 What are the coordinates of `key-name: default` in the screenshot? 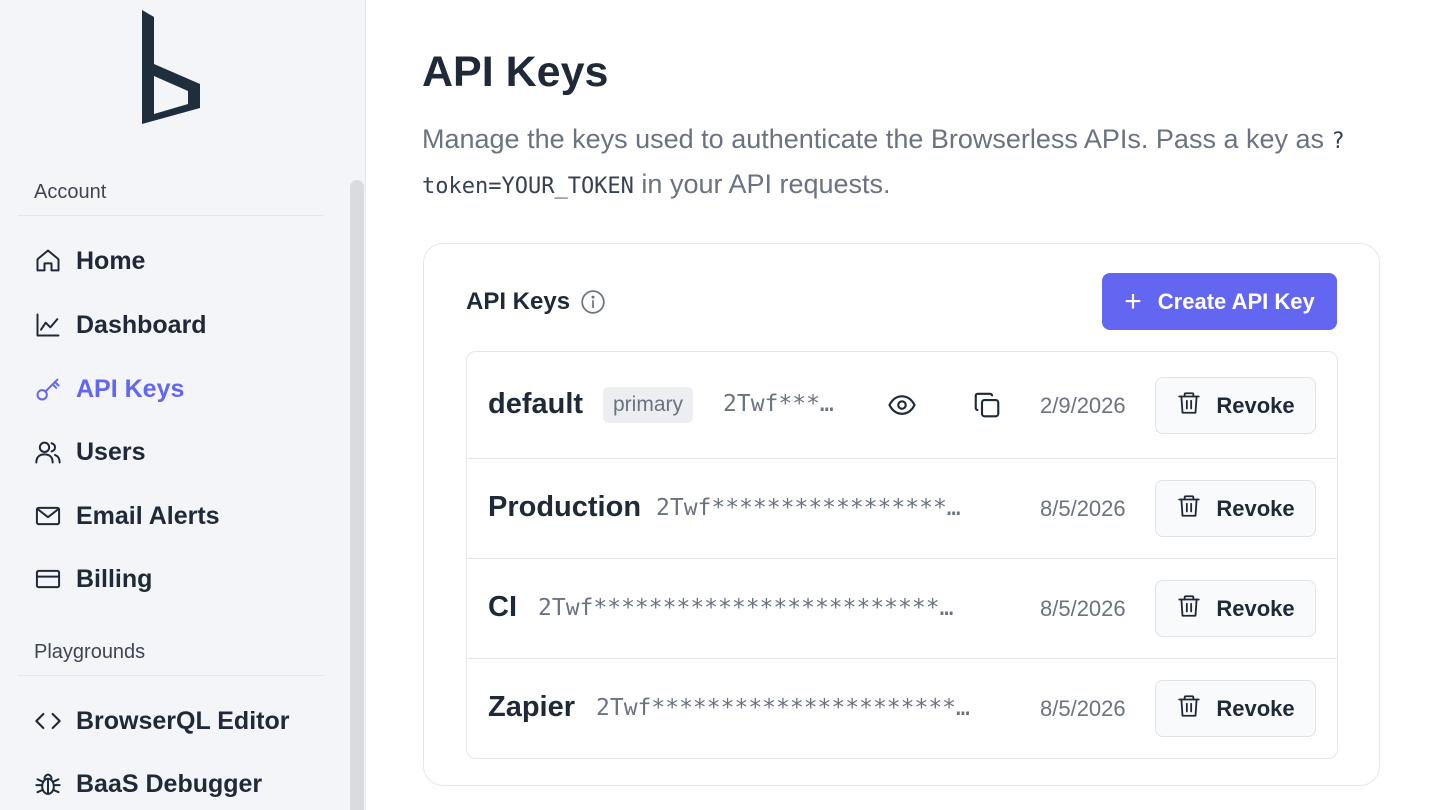 It's located at (536, 404).